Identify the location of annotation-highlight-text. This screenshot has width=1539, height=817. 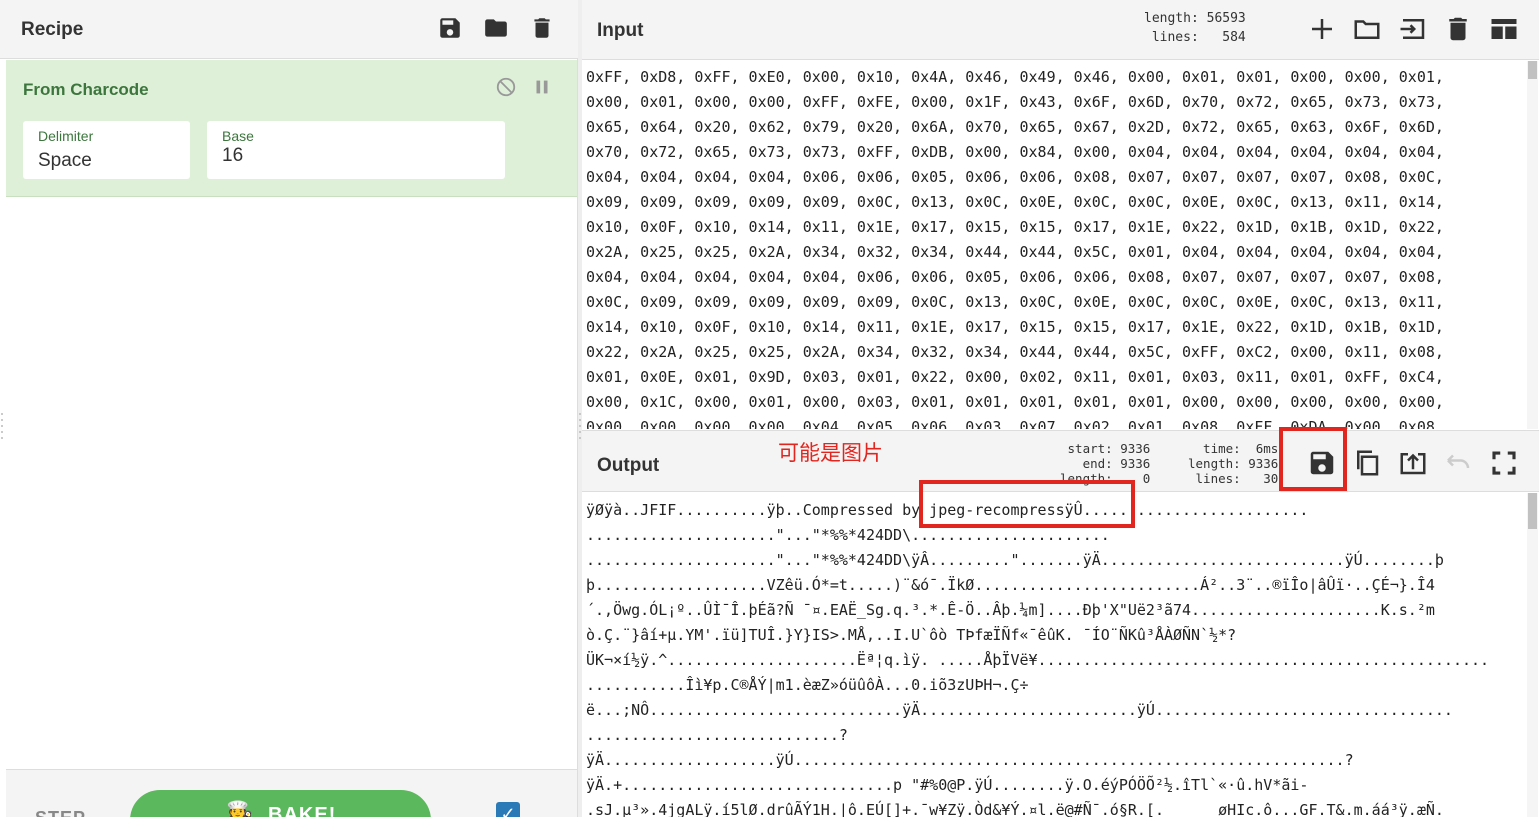
(1027, 504).